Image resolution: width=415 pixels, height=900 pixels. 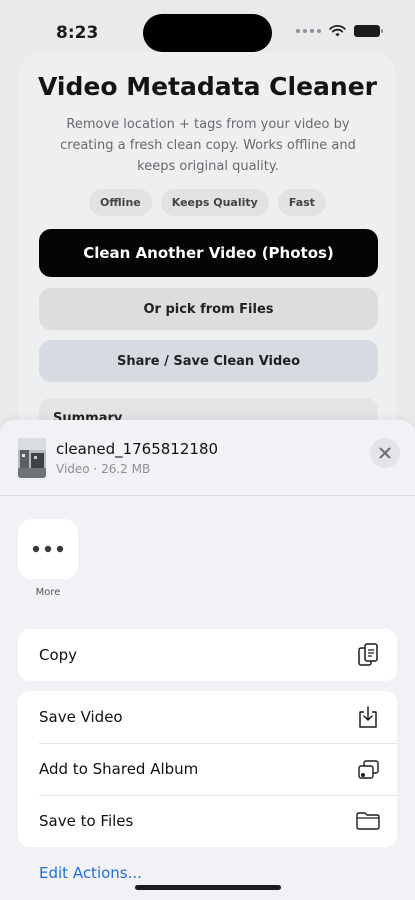 I want to click on action-group-copy: Copy, so click(x=207, y=655).